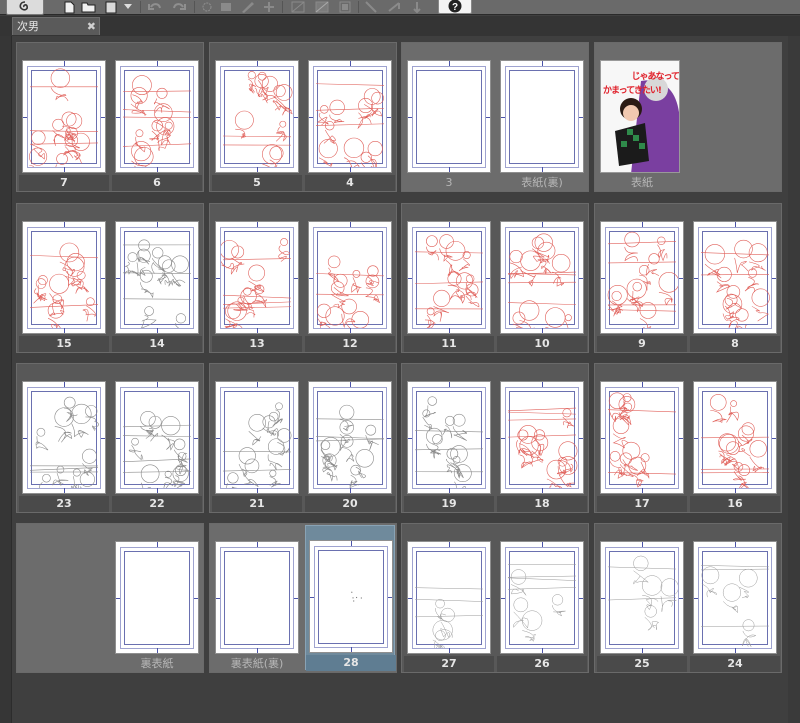 This screenshot has height=723, width=800. I want to click on page-thumbnail-16: 16, so click(735, 439).